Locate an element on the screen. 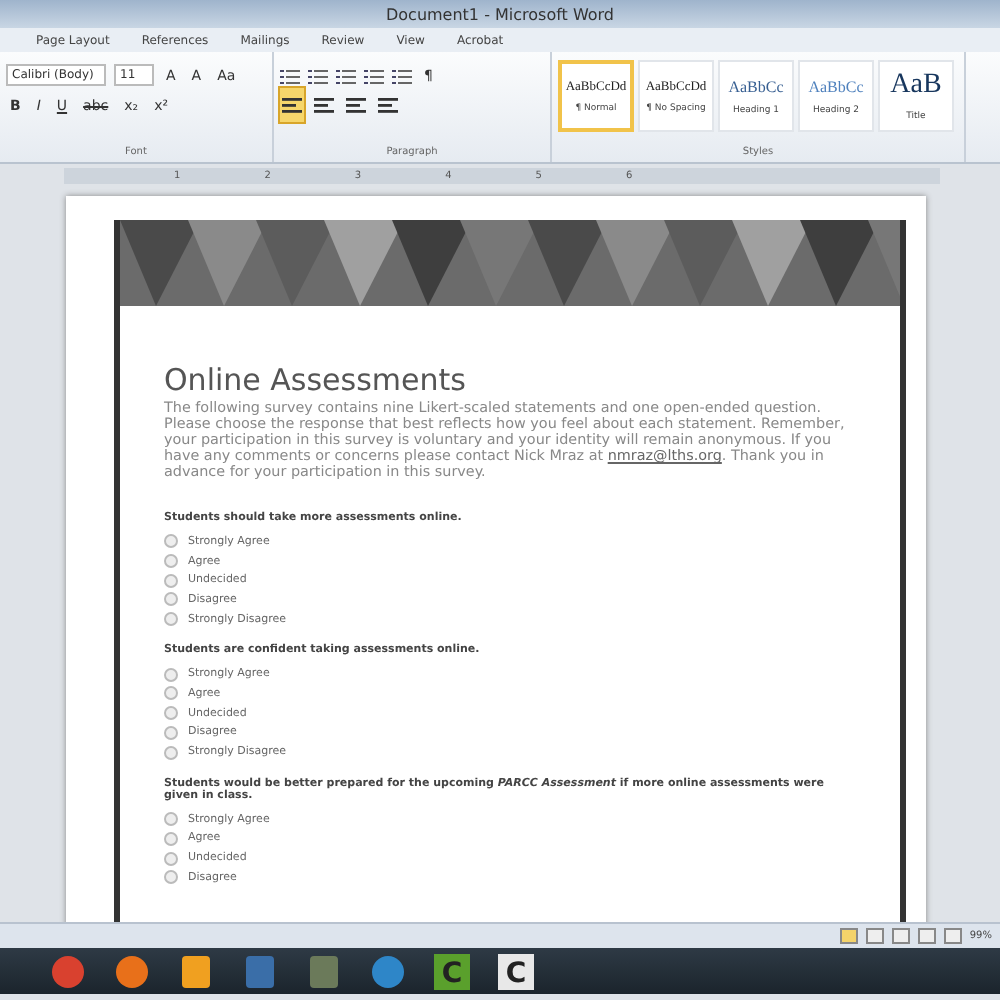 The image size is (1000, 1000). align-button is located at coordinates (292, 105).